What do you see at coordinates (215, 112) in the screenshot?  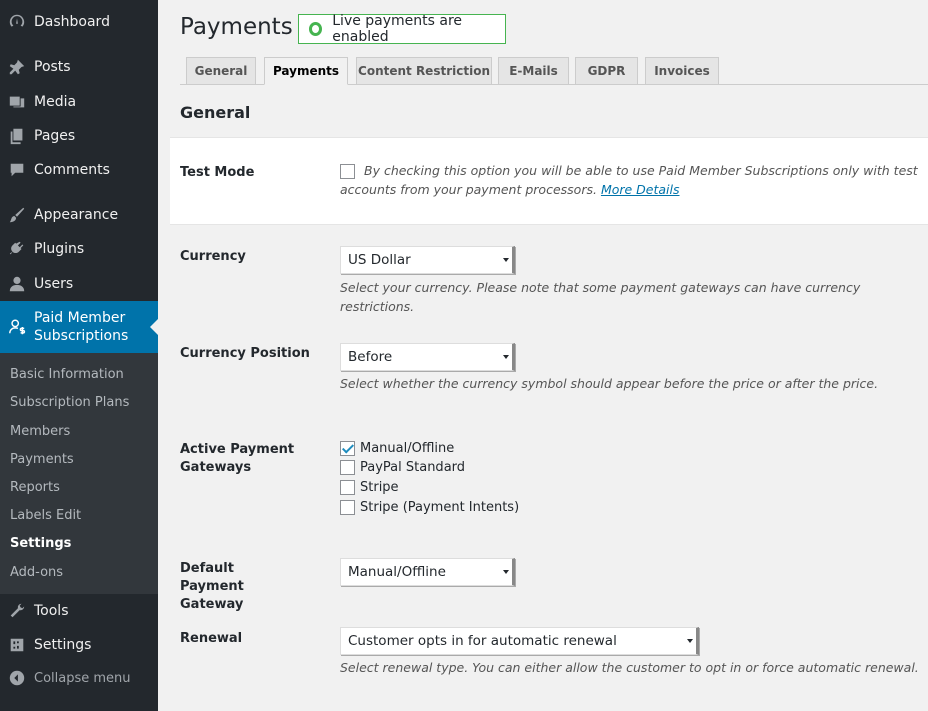 I see `section-title: General` at bounding box center [215, 112].